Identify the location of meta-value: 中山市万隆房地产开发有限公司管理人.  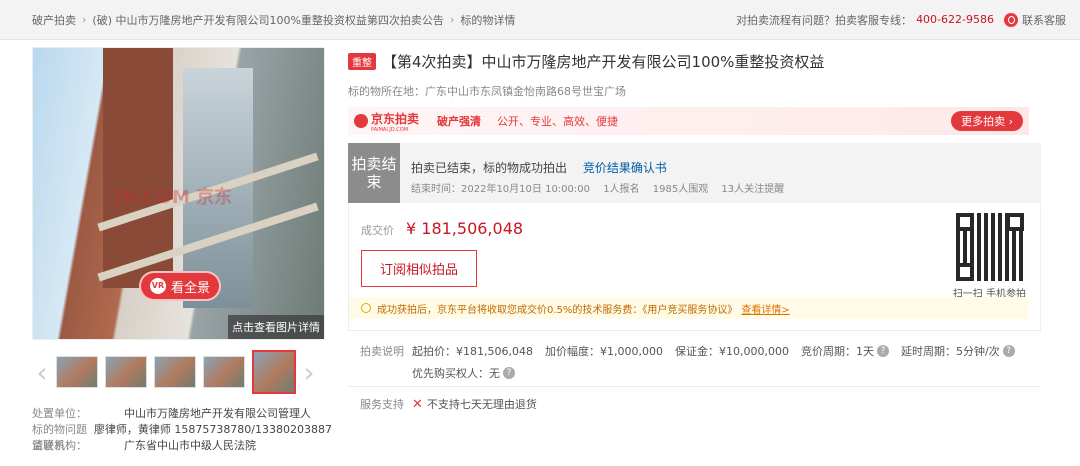
(217, 413).